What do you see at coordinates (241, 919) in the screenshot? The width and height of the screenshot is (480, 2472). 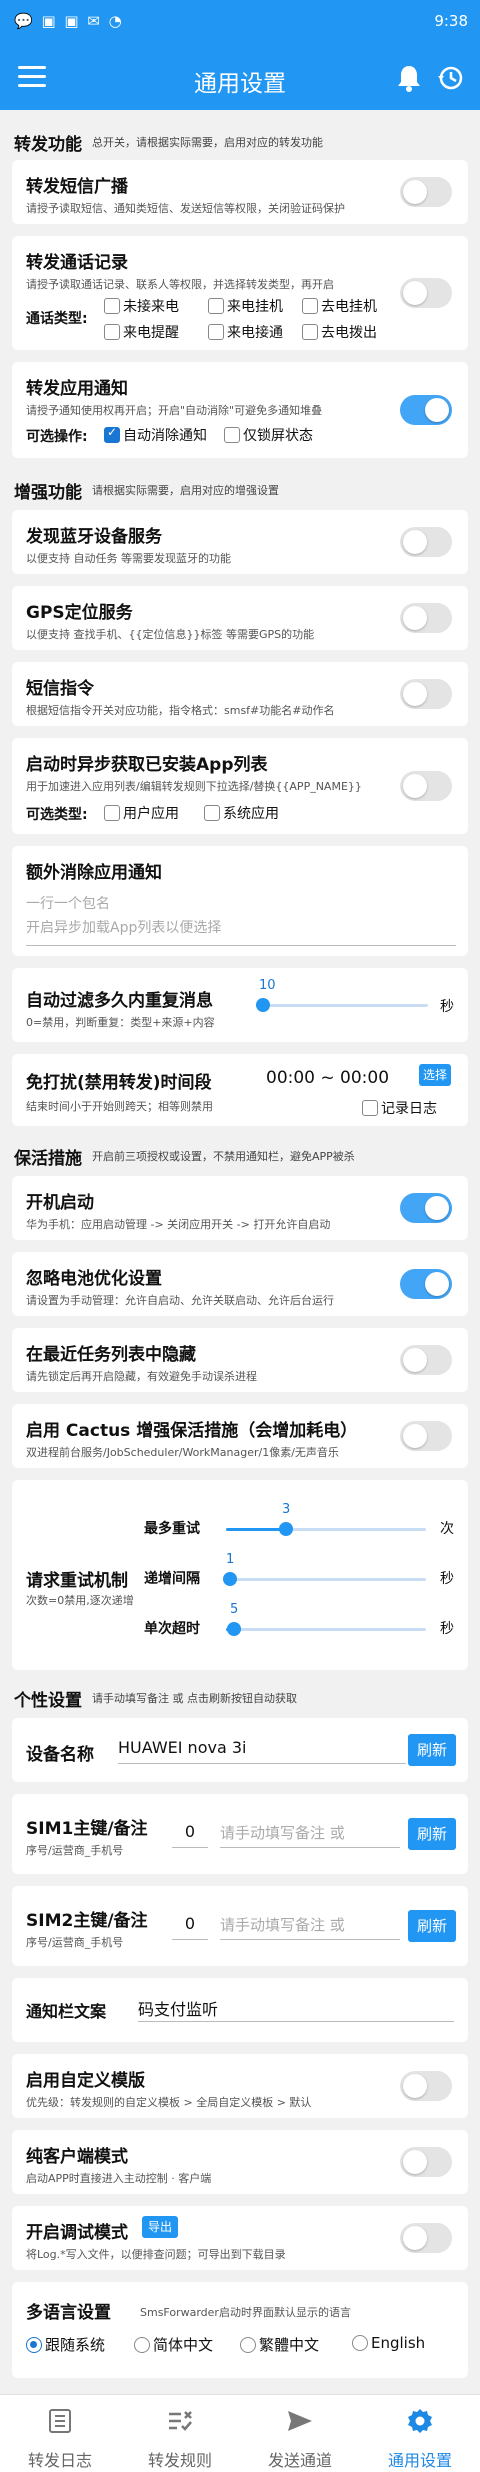 I see `extra-cancel-input: 一行一个包名 开启异步加载App列表以便选择` at bounding box center [241, 919].